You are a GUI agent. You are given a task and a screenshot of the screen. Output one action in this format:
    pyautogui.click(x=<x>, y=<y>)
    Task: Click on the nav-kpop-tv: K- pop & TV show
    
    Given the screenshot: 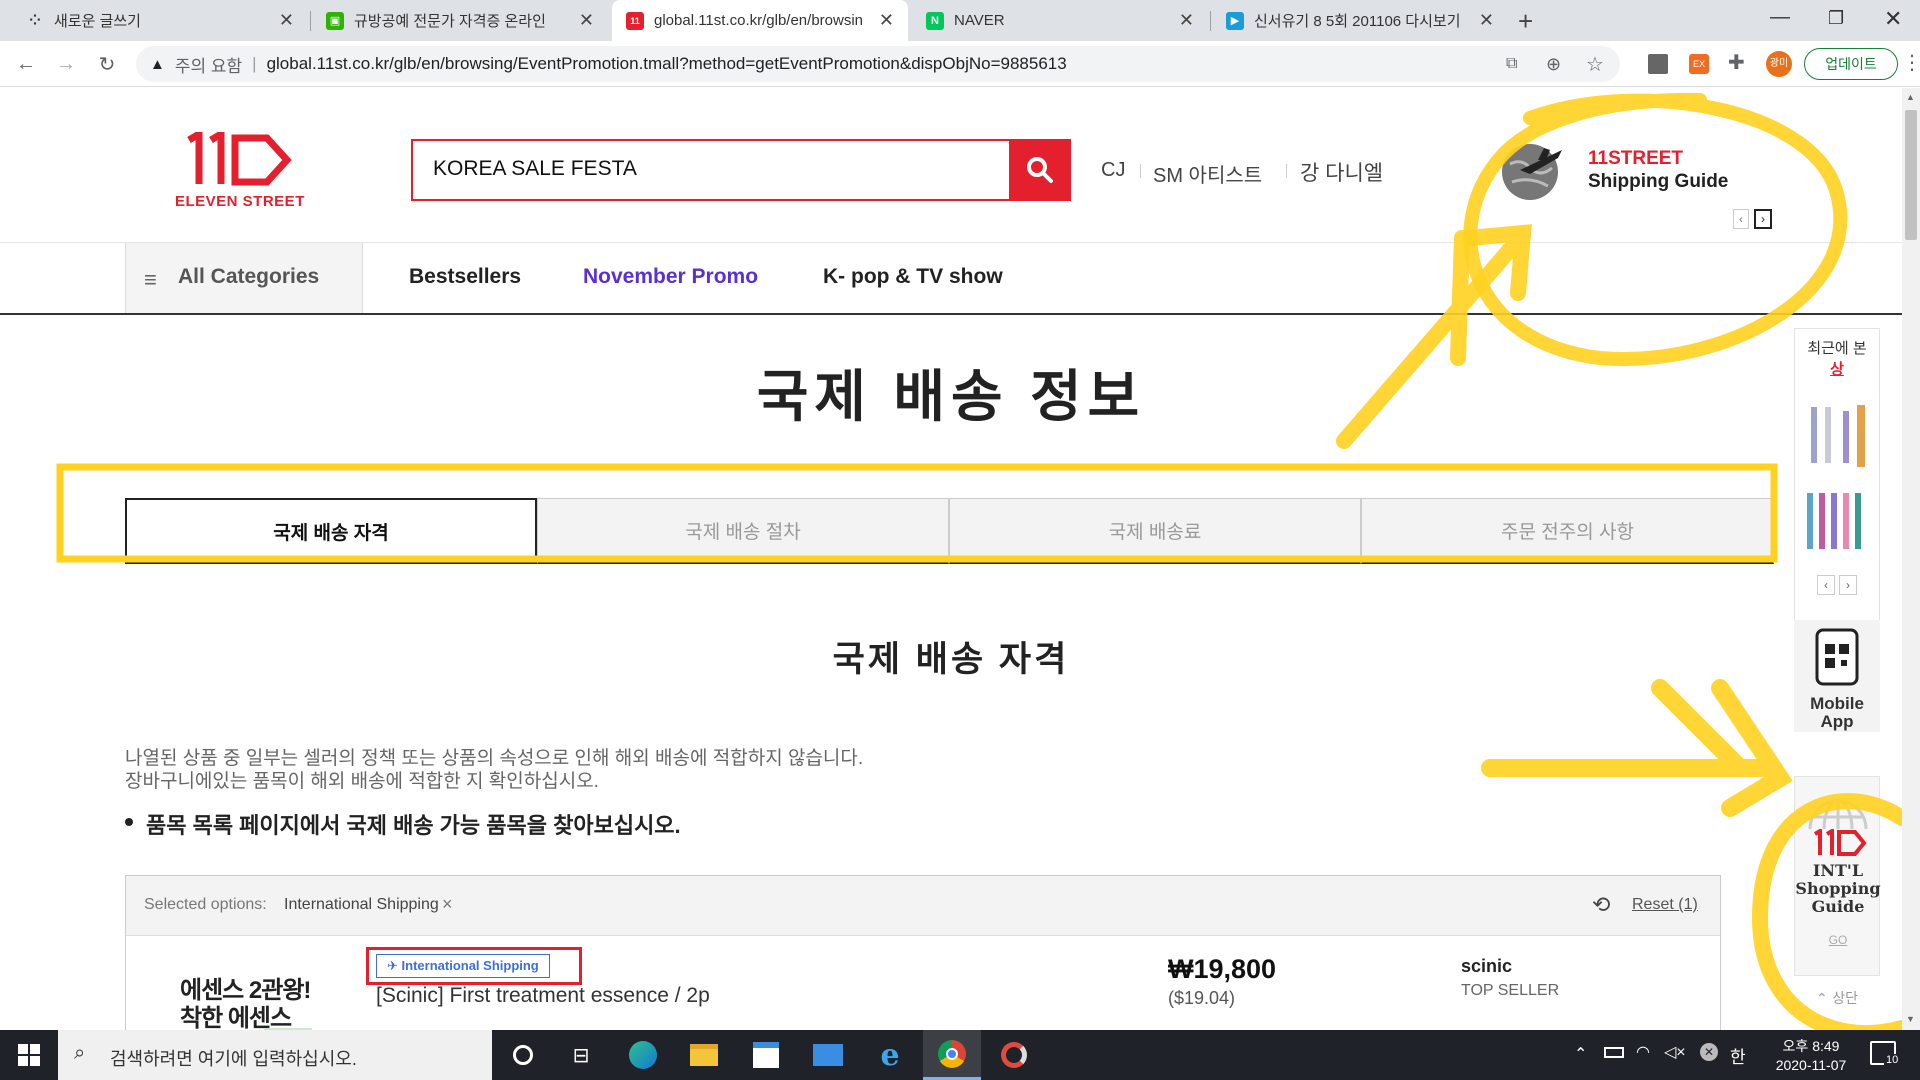 What is the action you would take?
    pyautogui.click(x=913, y=277)
    